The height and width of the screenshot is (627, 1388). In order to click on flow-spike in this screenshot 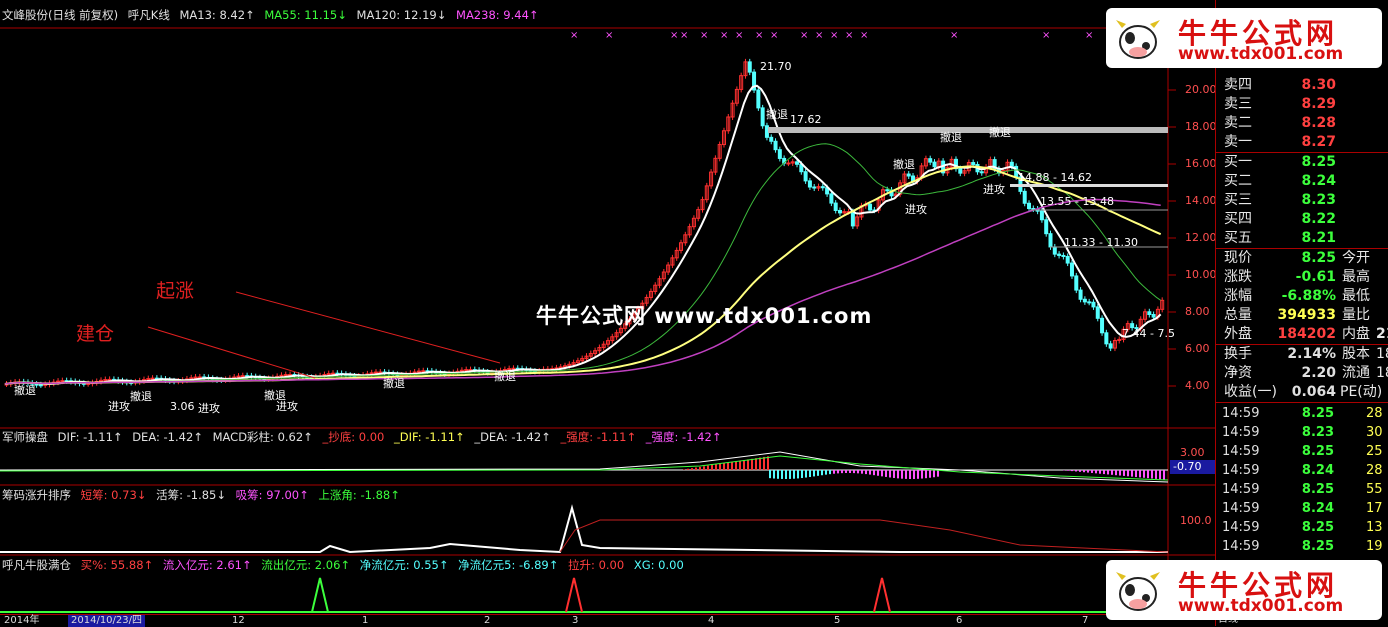, I will do `click(320, 595)`.